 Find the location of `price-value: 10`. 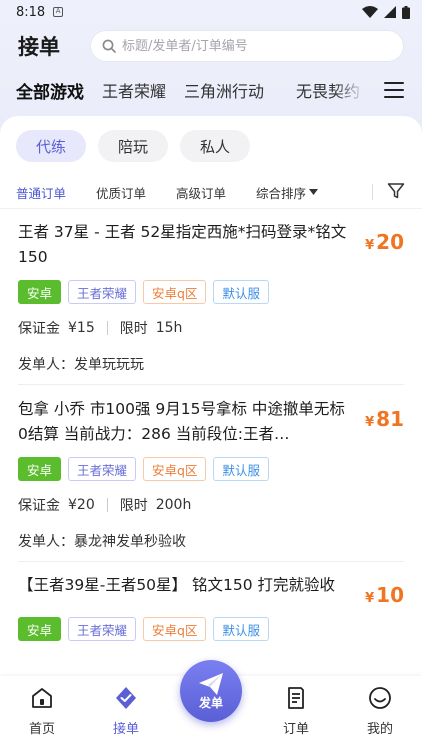

price-value: 10 is located at coordinates (390, 595).